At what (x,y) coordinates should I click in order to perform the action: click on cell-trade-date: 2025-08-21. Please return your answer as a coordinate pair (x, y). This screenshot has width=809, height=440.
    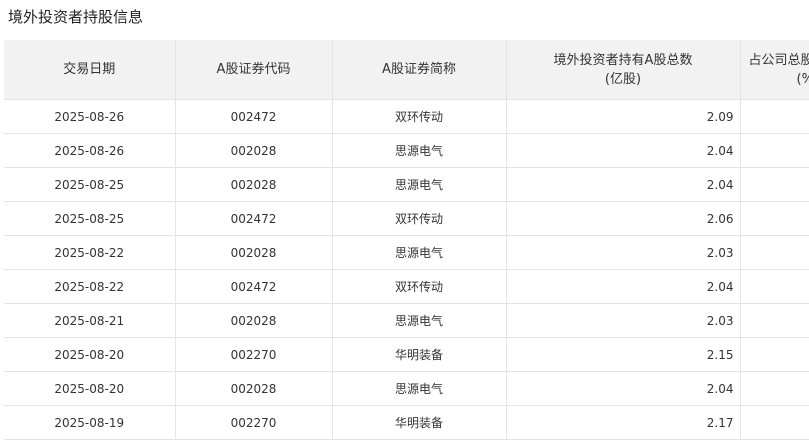
    Looking at the image, I should click on (90, 320).